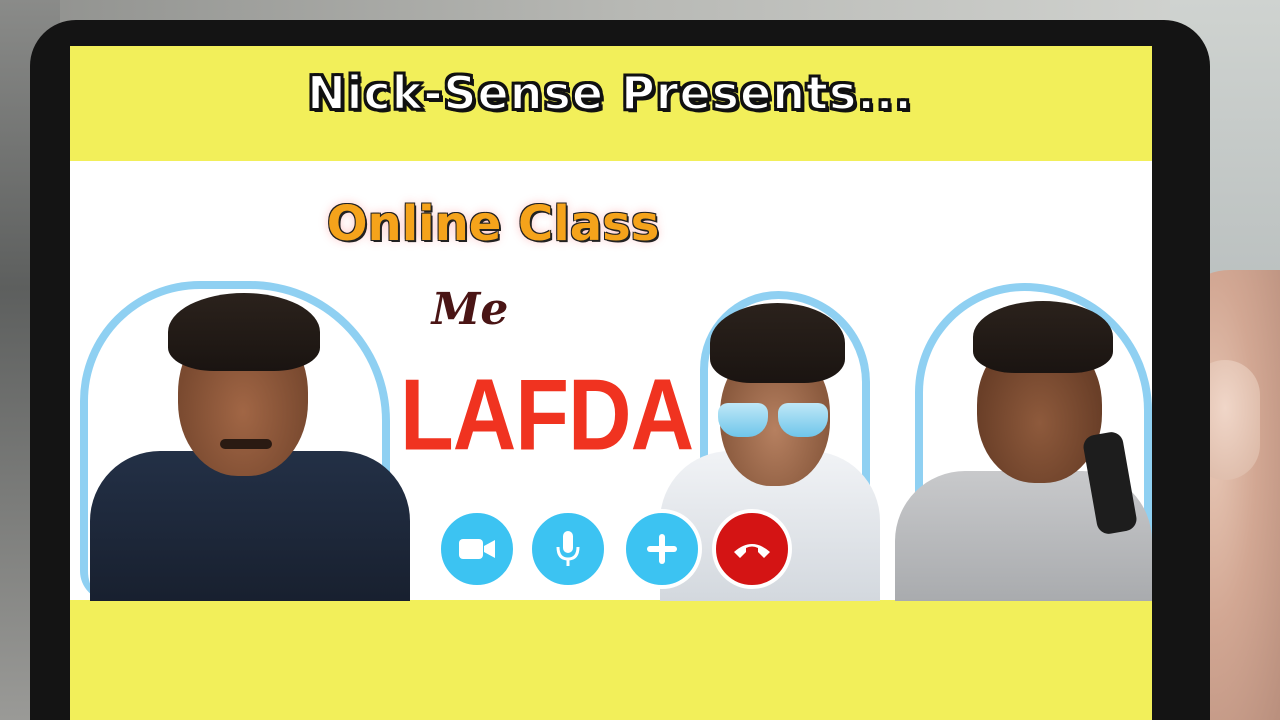 The width and height of the screenshot is (1280, 720). What do you see at coordinates (493, 224) in the screenshot?
I see `title-online-class: Online Class` at bounding box center [493, 224].